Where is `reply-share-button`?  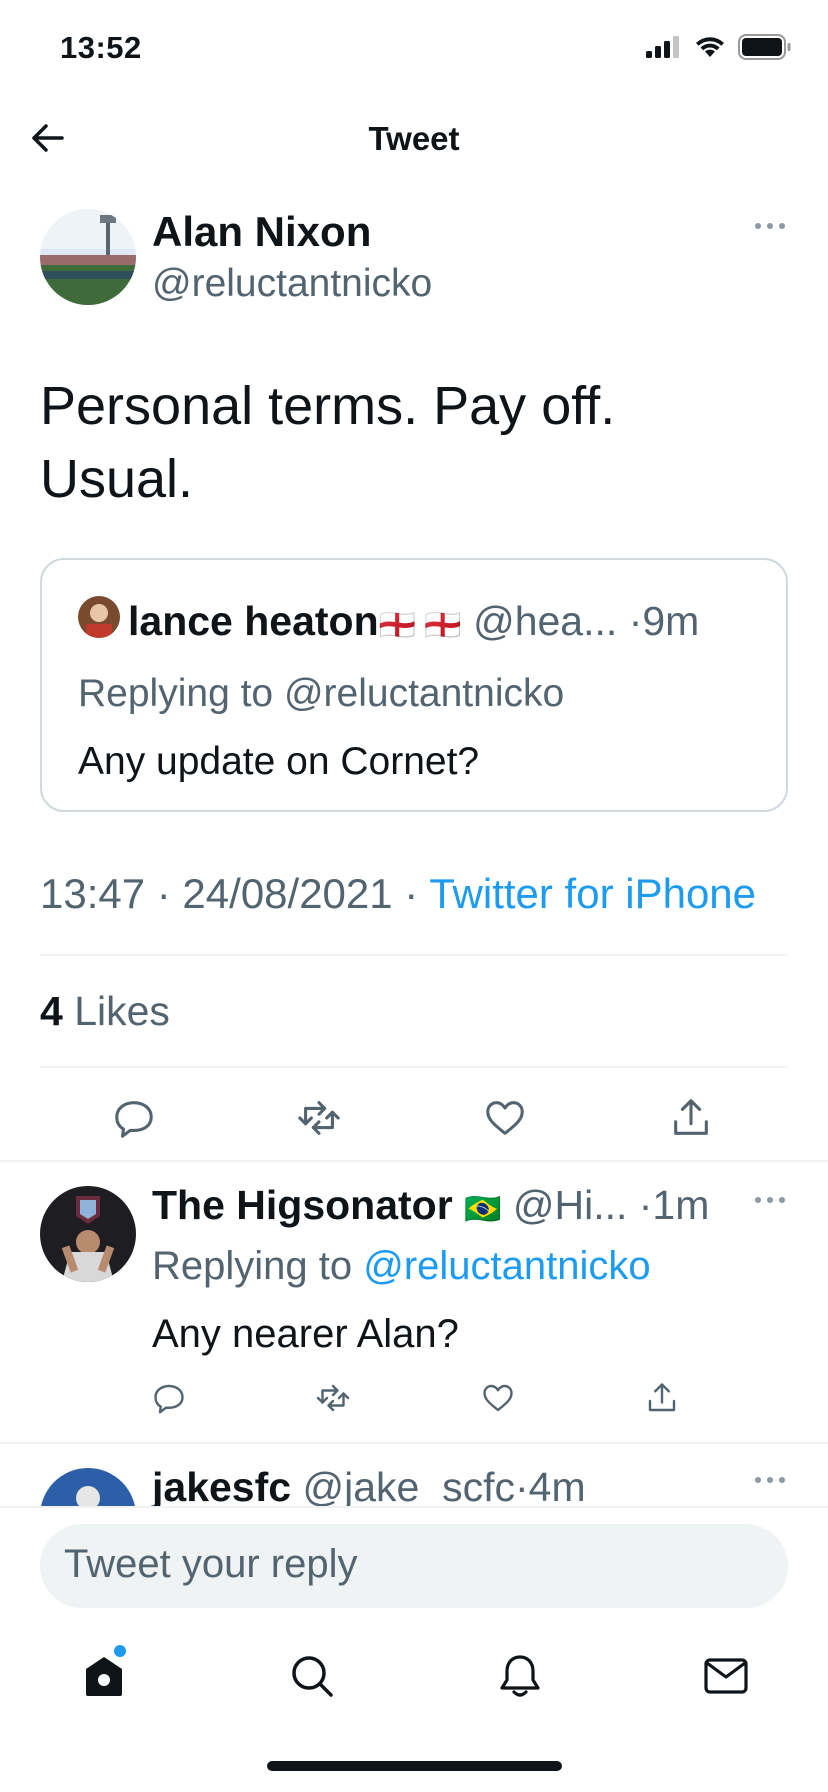 reply-share-button is located at coordinates (662, 1398).